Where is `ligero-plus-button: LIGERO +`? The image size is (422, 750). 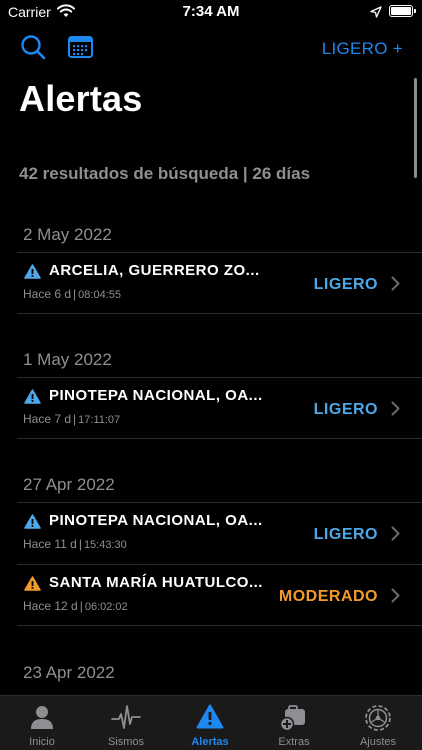 ligero-plus-button: LIGERO + is located at coordinates (362, 49).